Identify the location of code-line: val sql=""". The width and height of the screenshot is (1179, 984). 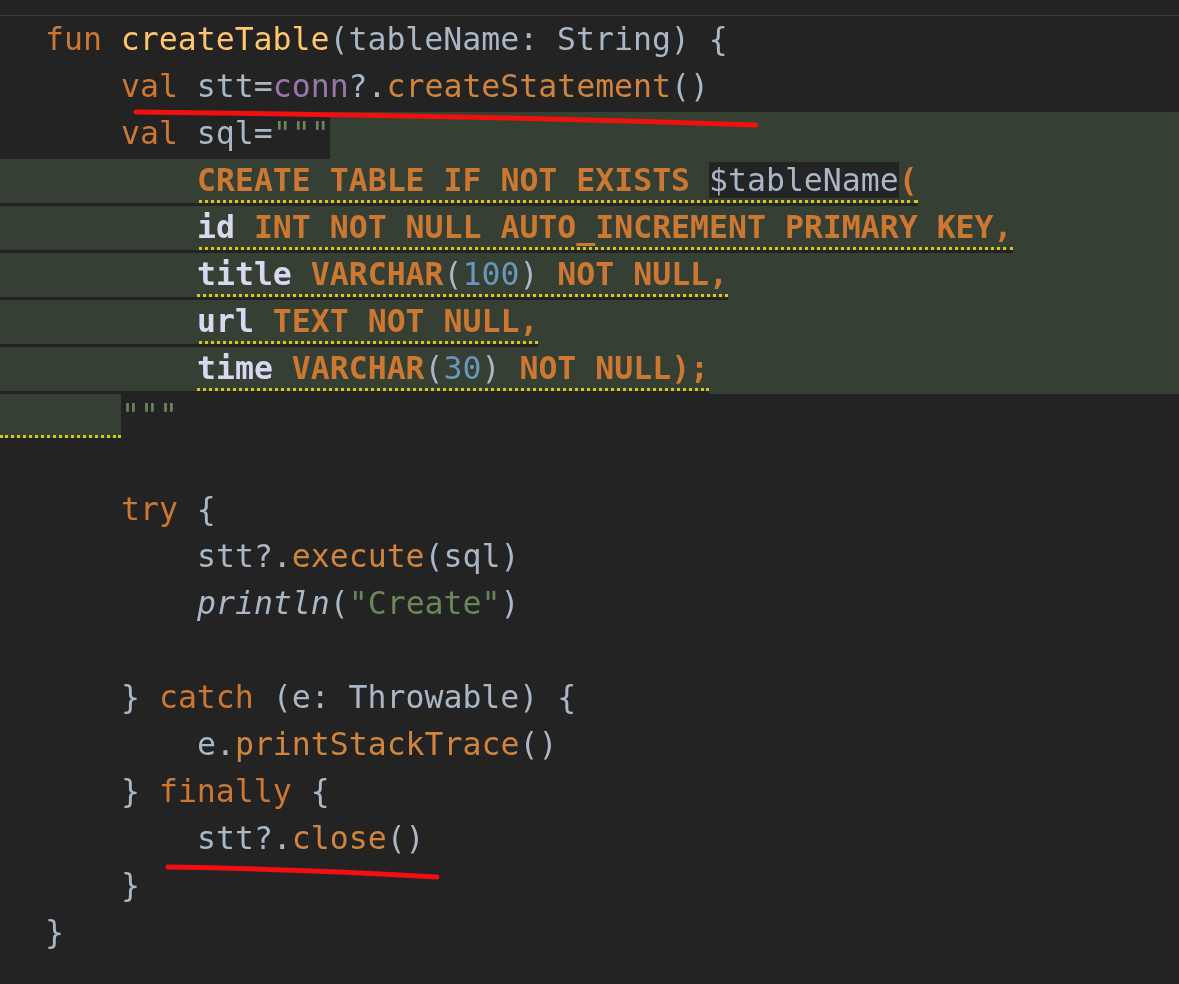
(225, 133).